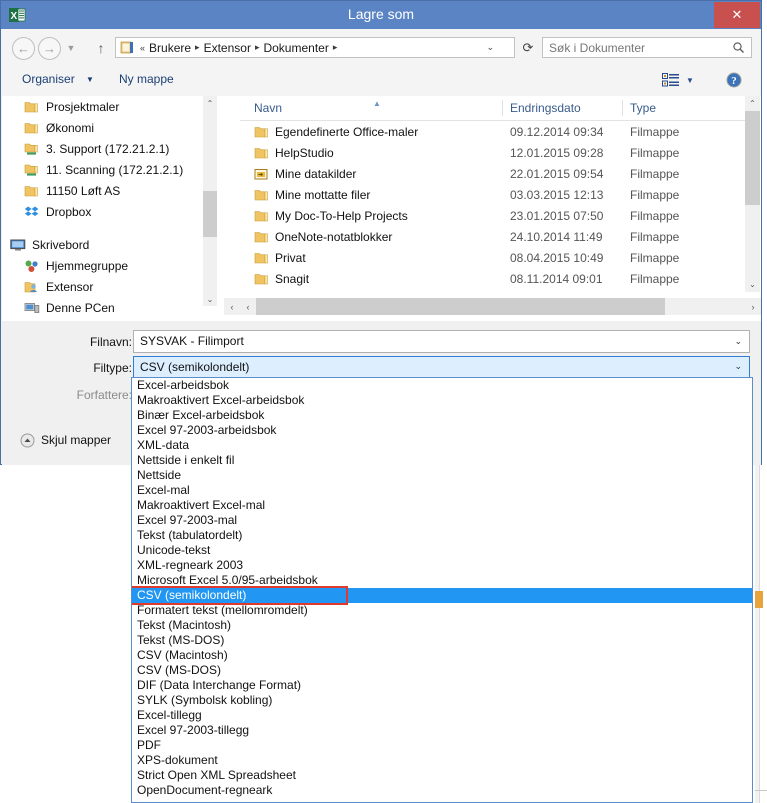  I want to click on tree-item-label: Extensor, so click(70, 286).